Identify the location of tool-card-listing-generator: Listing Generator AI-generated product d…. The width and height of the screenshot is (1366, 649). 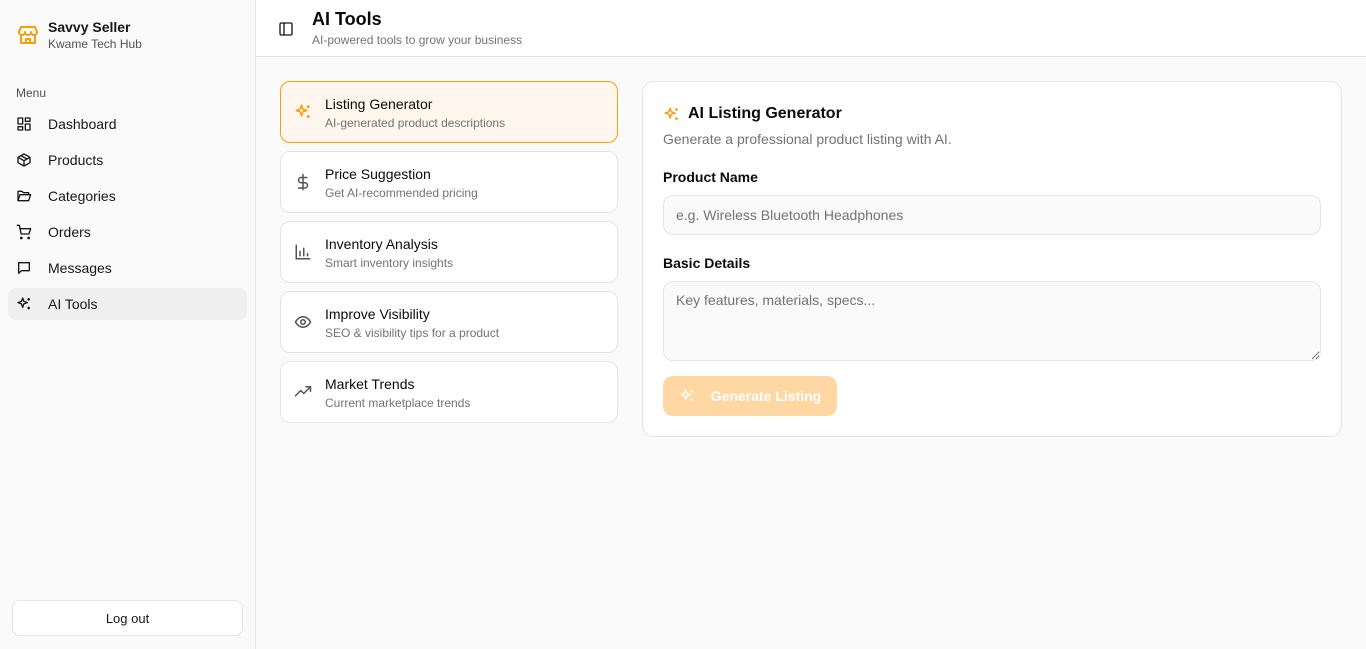
(449, 112).